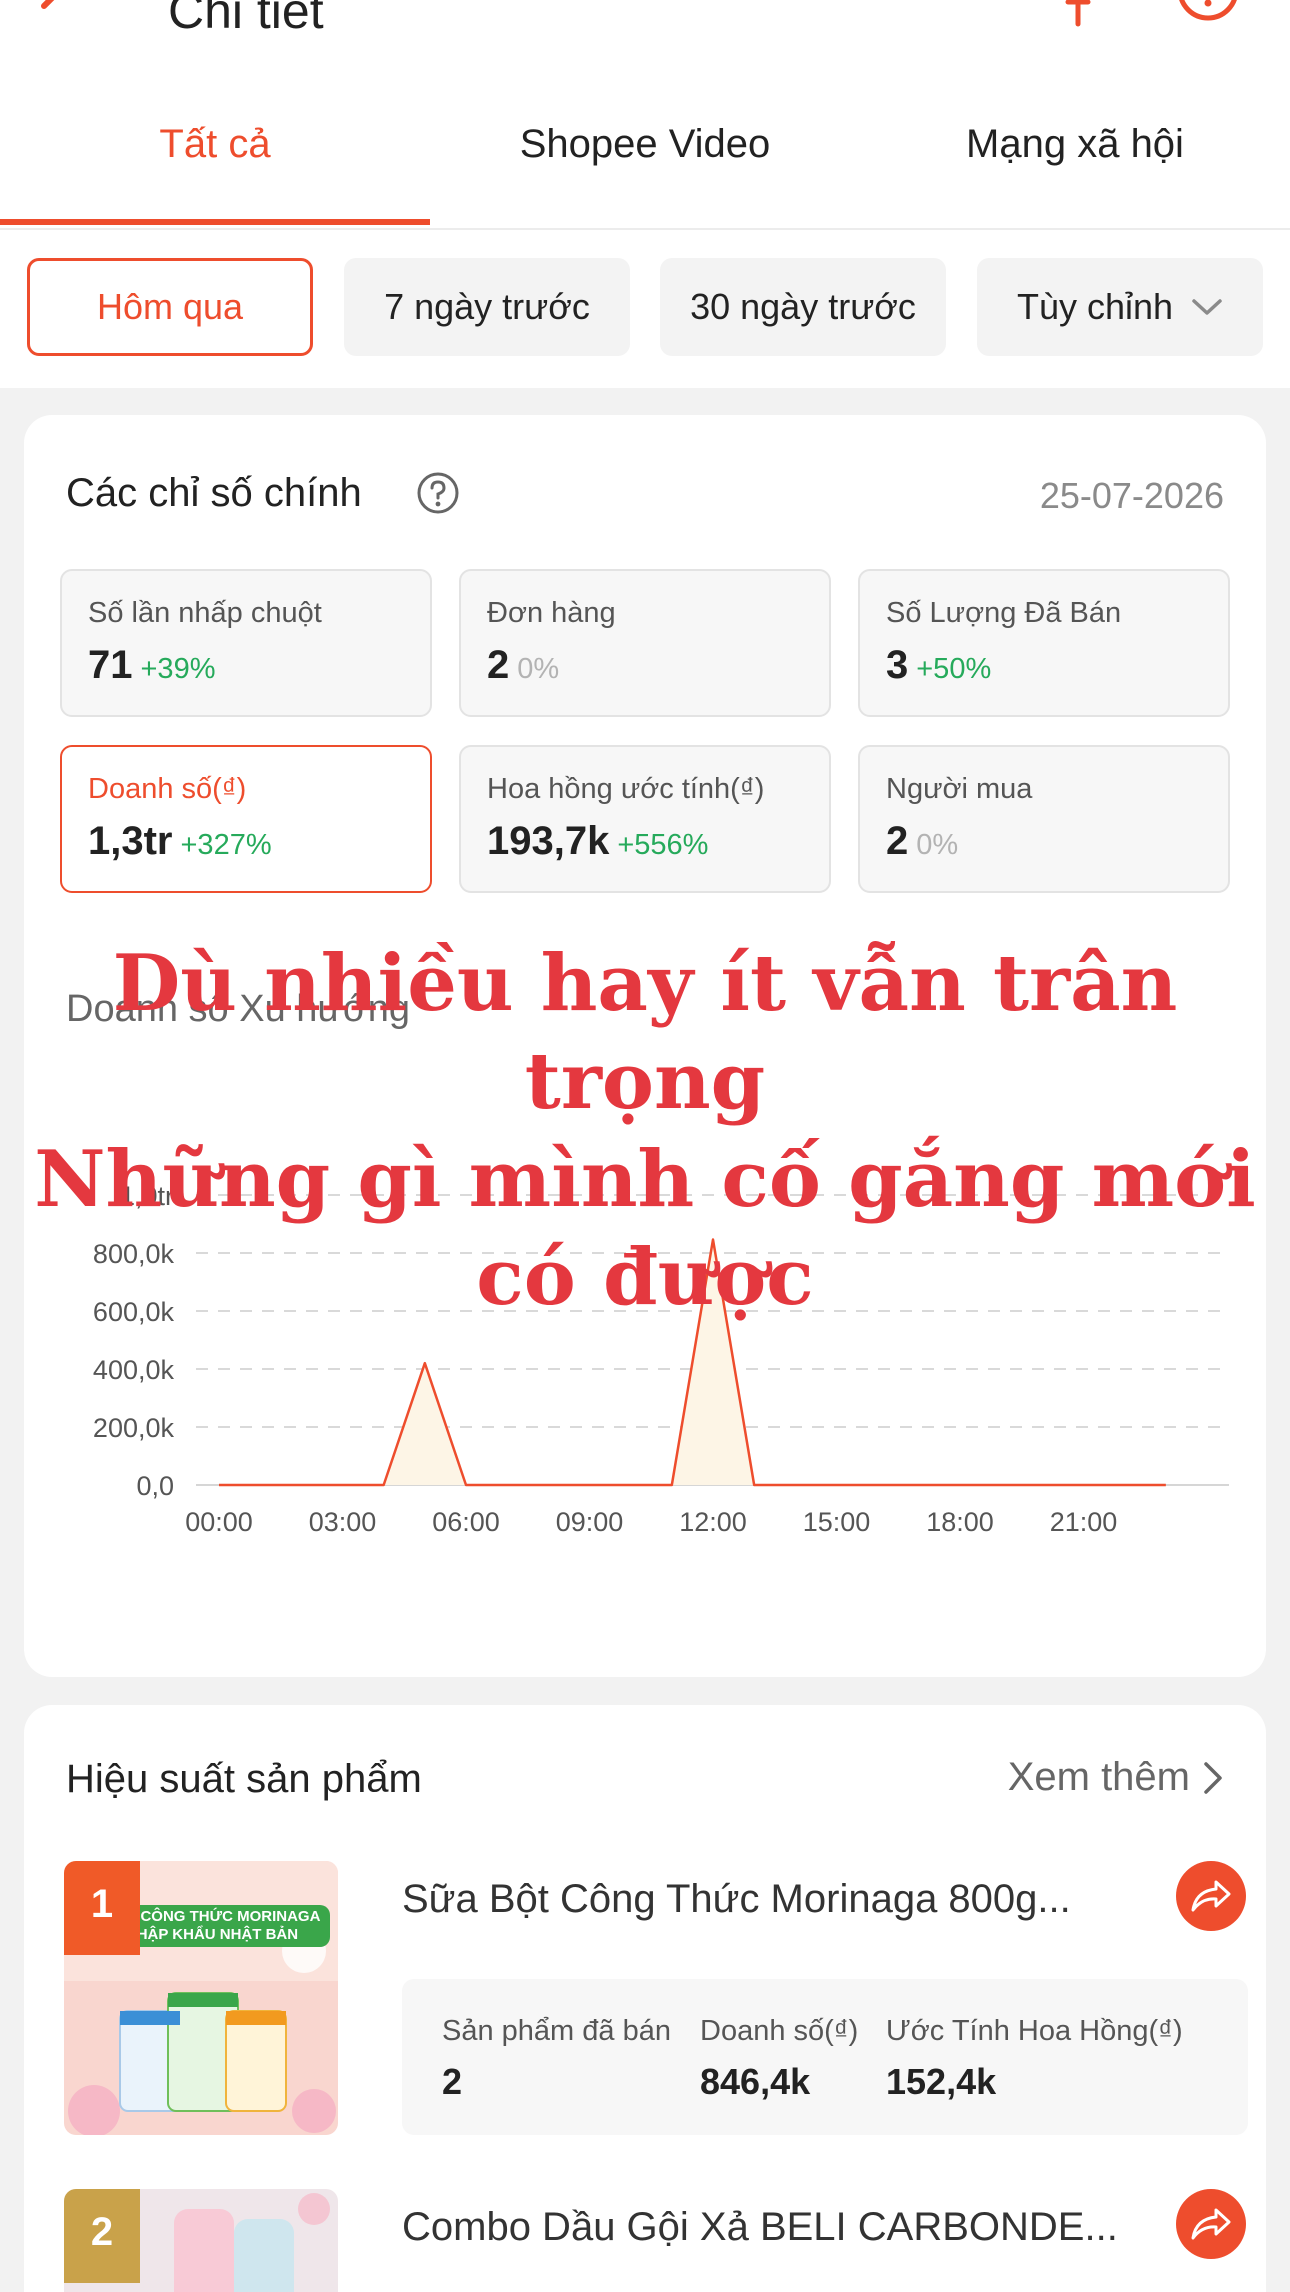 The width and height of the screenshot is (1290, 2292). Describe the element at coordinates (1044, 819) in the screenshot. I see `metric-buyers: Người mua 2 0%` at that location.